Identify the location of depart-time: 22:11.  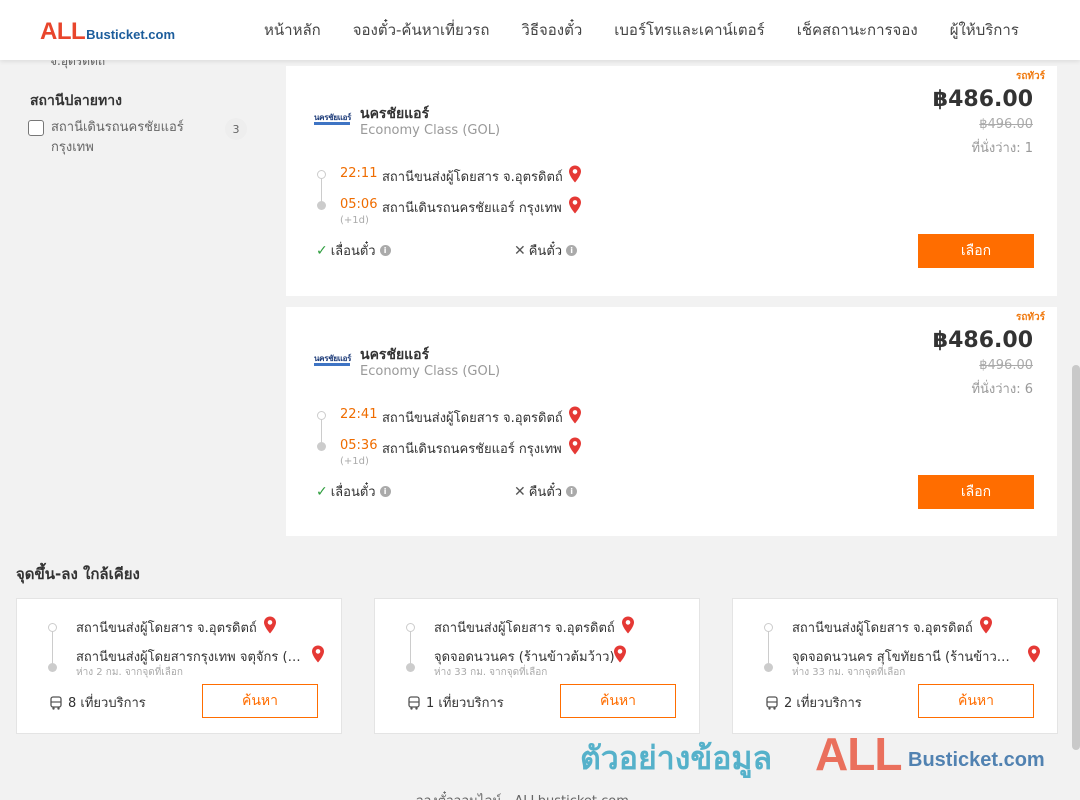
(359, 173).